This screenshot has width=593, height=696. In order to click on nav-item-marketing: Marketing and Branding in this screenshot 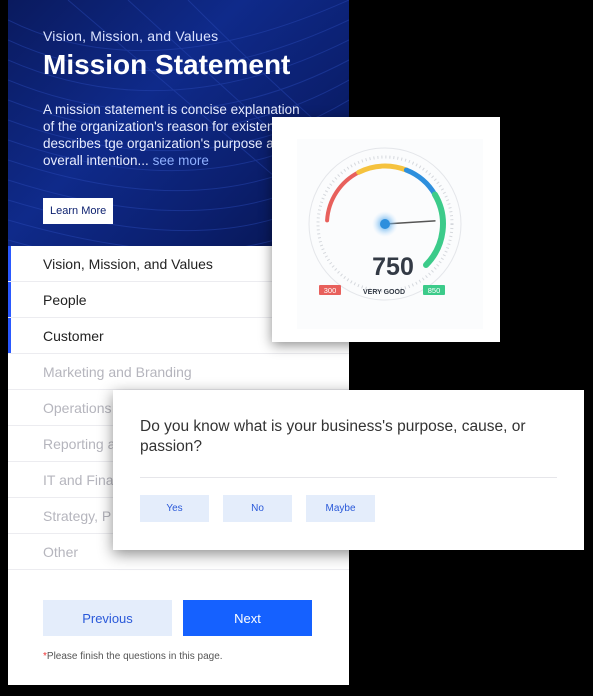, I will do `click(178, 372)`.